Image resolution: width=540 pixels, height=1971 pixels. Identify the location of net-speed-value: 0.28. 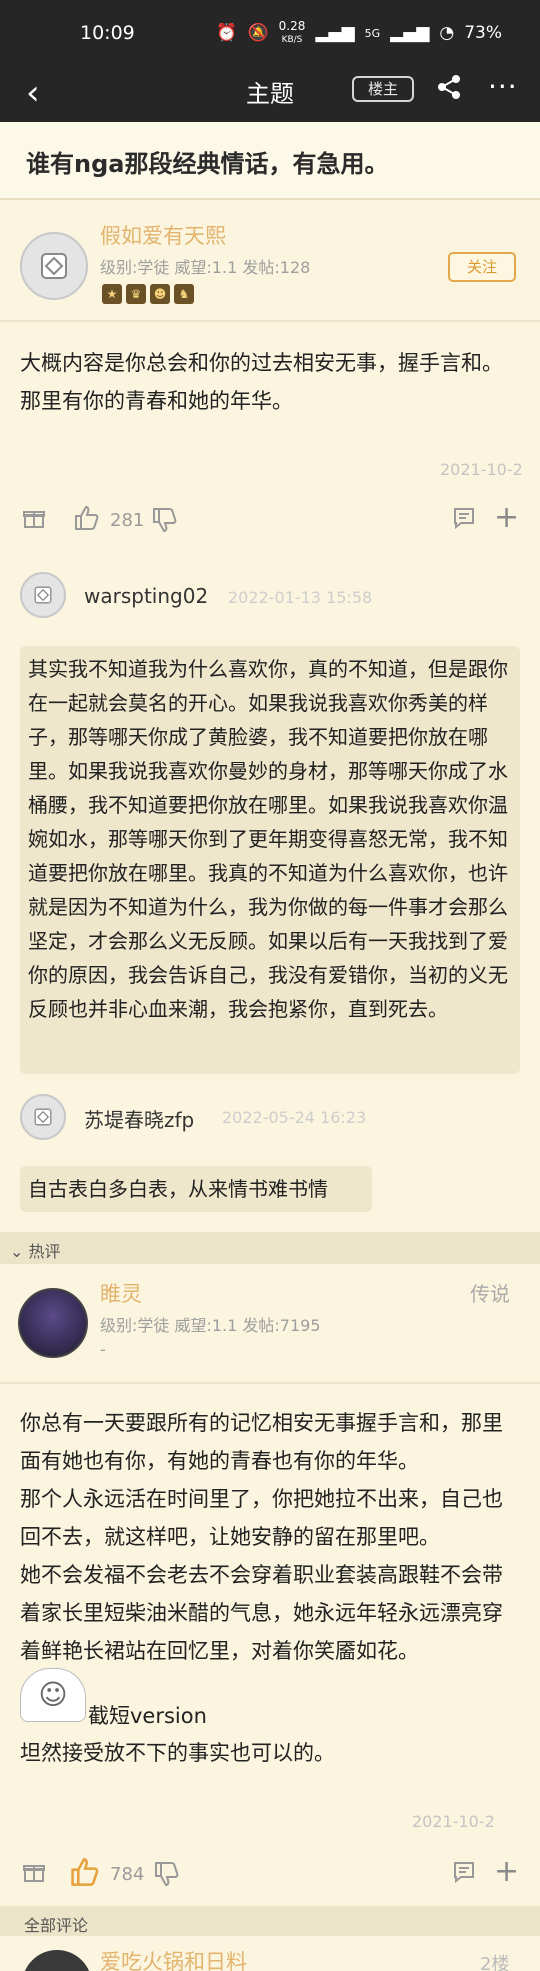
(292, 26).